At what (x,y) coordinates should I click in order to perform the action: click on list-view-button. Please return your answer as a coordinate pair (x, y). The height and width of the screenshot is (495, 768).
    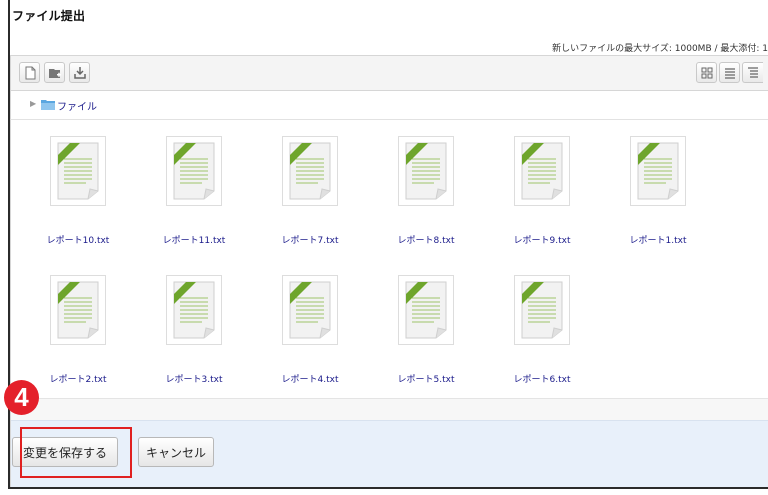
    Looking at the image, I should click on (729, 72).